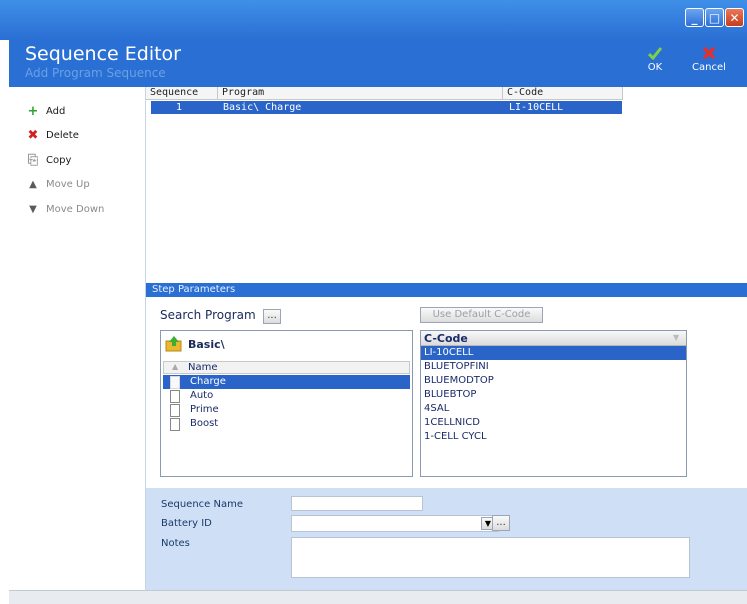 This screenshot has width=747, height=604. I want to click on use-default-ccode-button: Use Default C-Code, so click(481, 315).